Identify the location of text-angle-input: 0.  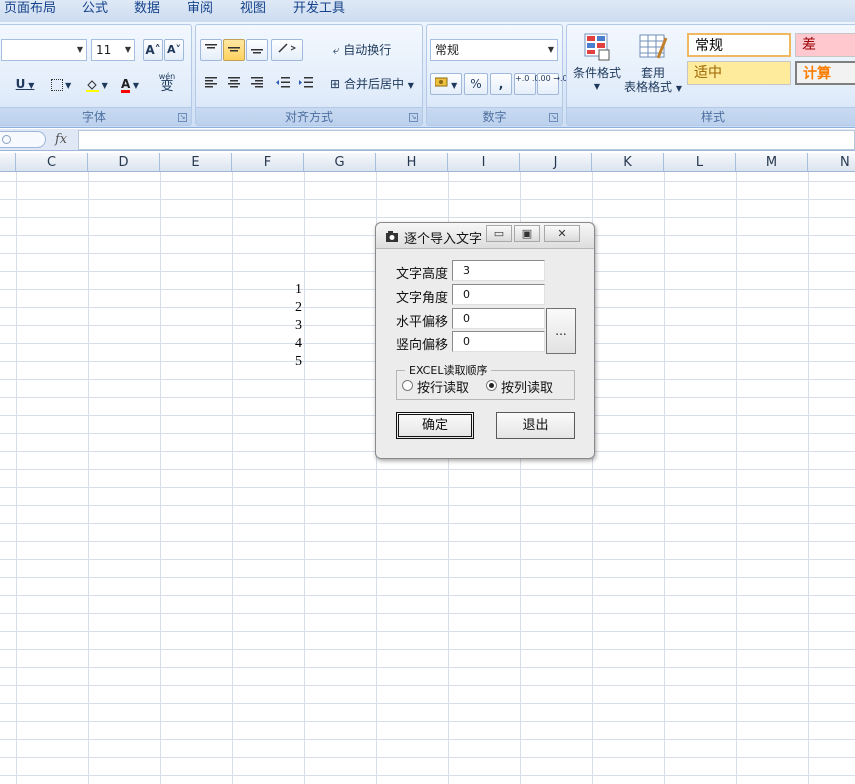
(498, 294).